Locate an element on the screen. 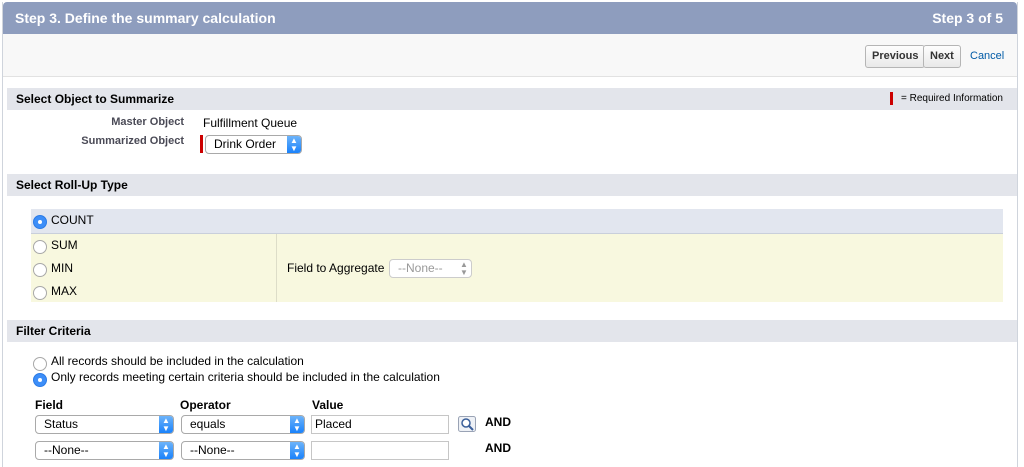  filter-field-value: --None-- is located at coordinates (66, 450).